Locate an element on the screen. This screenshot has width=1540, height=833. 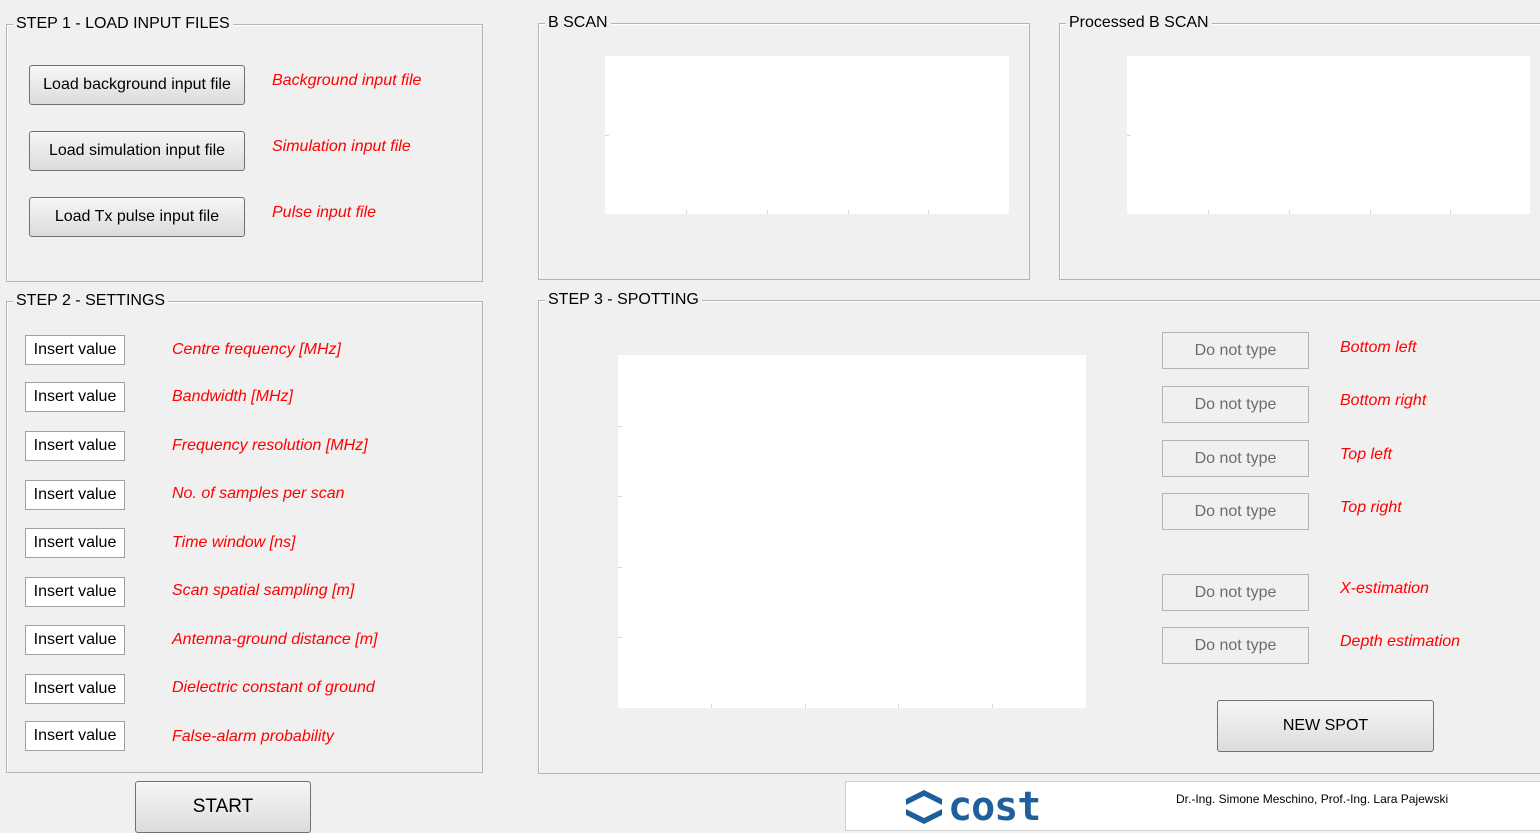
spatial-sampling-label: Scan spatial sampling [m] is located at coordinates (263, 590).